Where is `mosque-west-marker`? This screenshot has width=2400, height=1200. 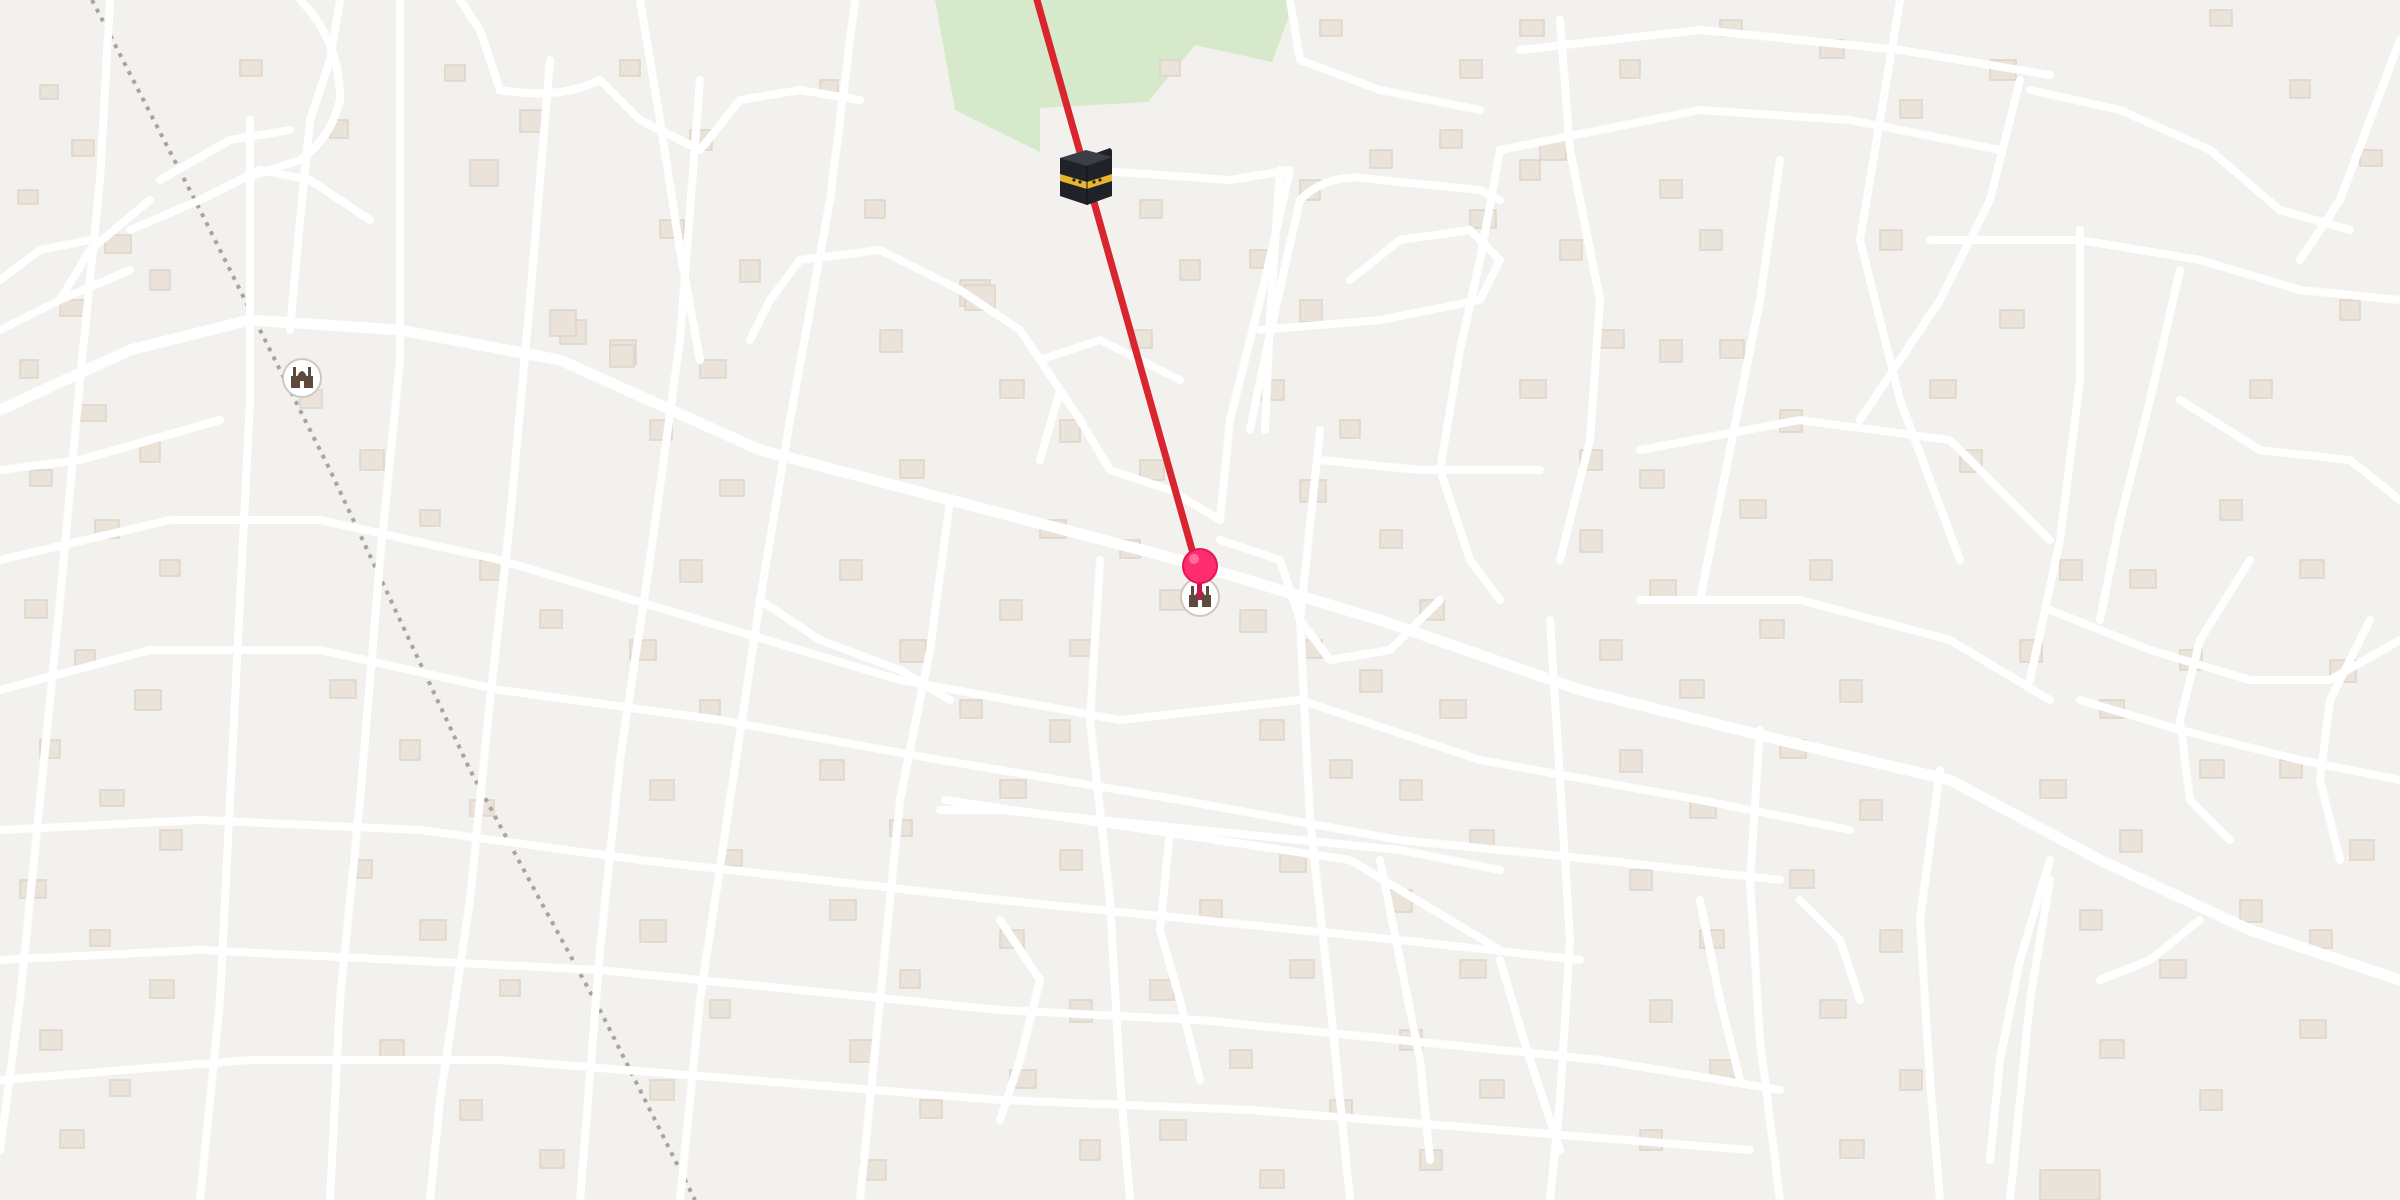 mosque-west-marker is located at coordinates (302, 378).